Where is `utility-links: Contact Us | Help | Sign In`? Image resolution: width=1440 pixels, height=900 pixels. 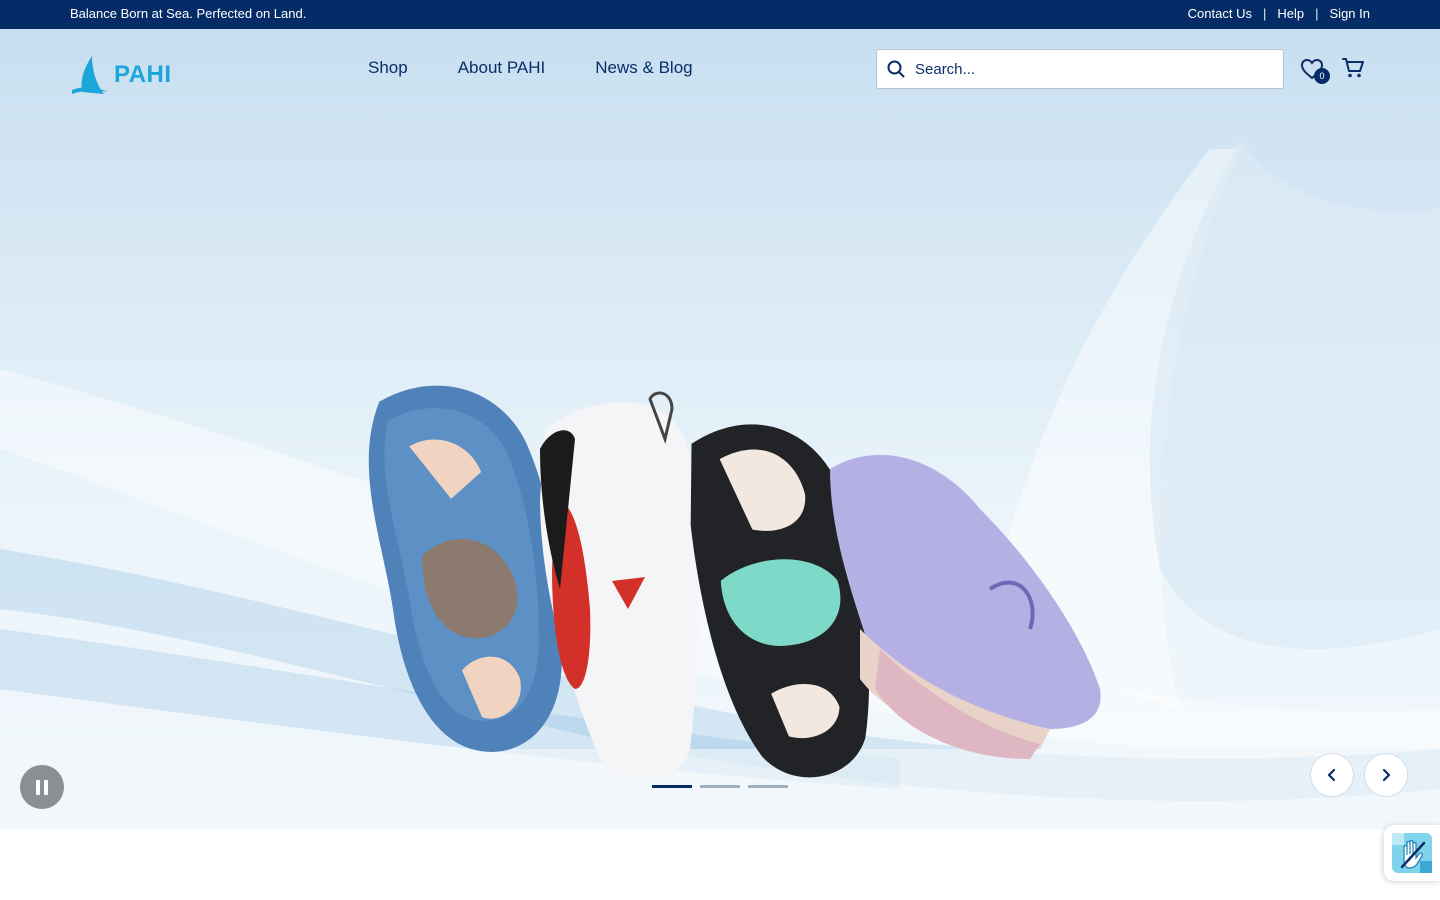
utility-links: Contact Us | Help | Sign In is located at coordinates (1279, 13).